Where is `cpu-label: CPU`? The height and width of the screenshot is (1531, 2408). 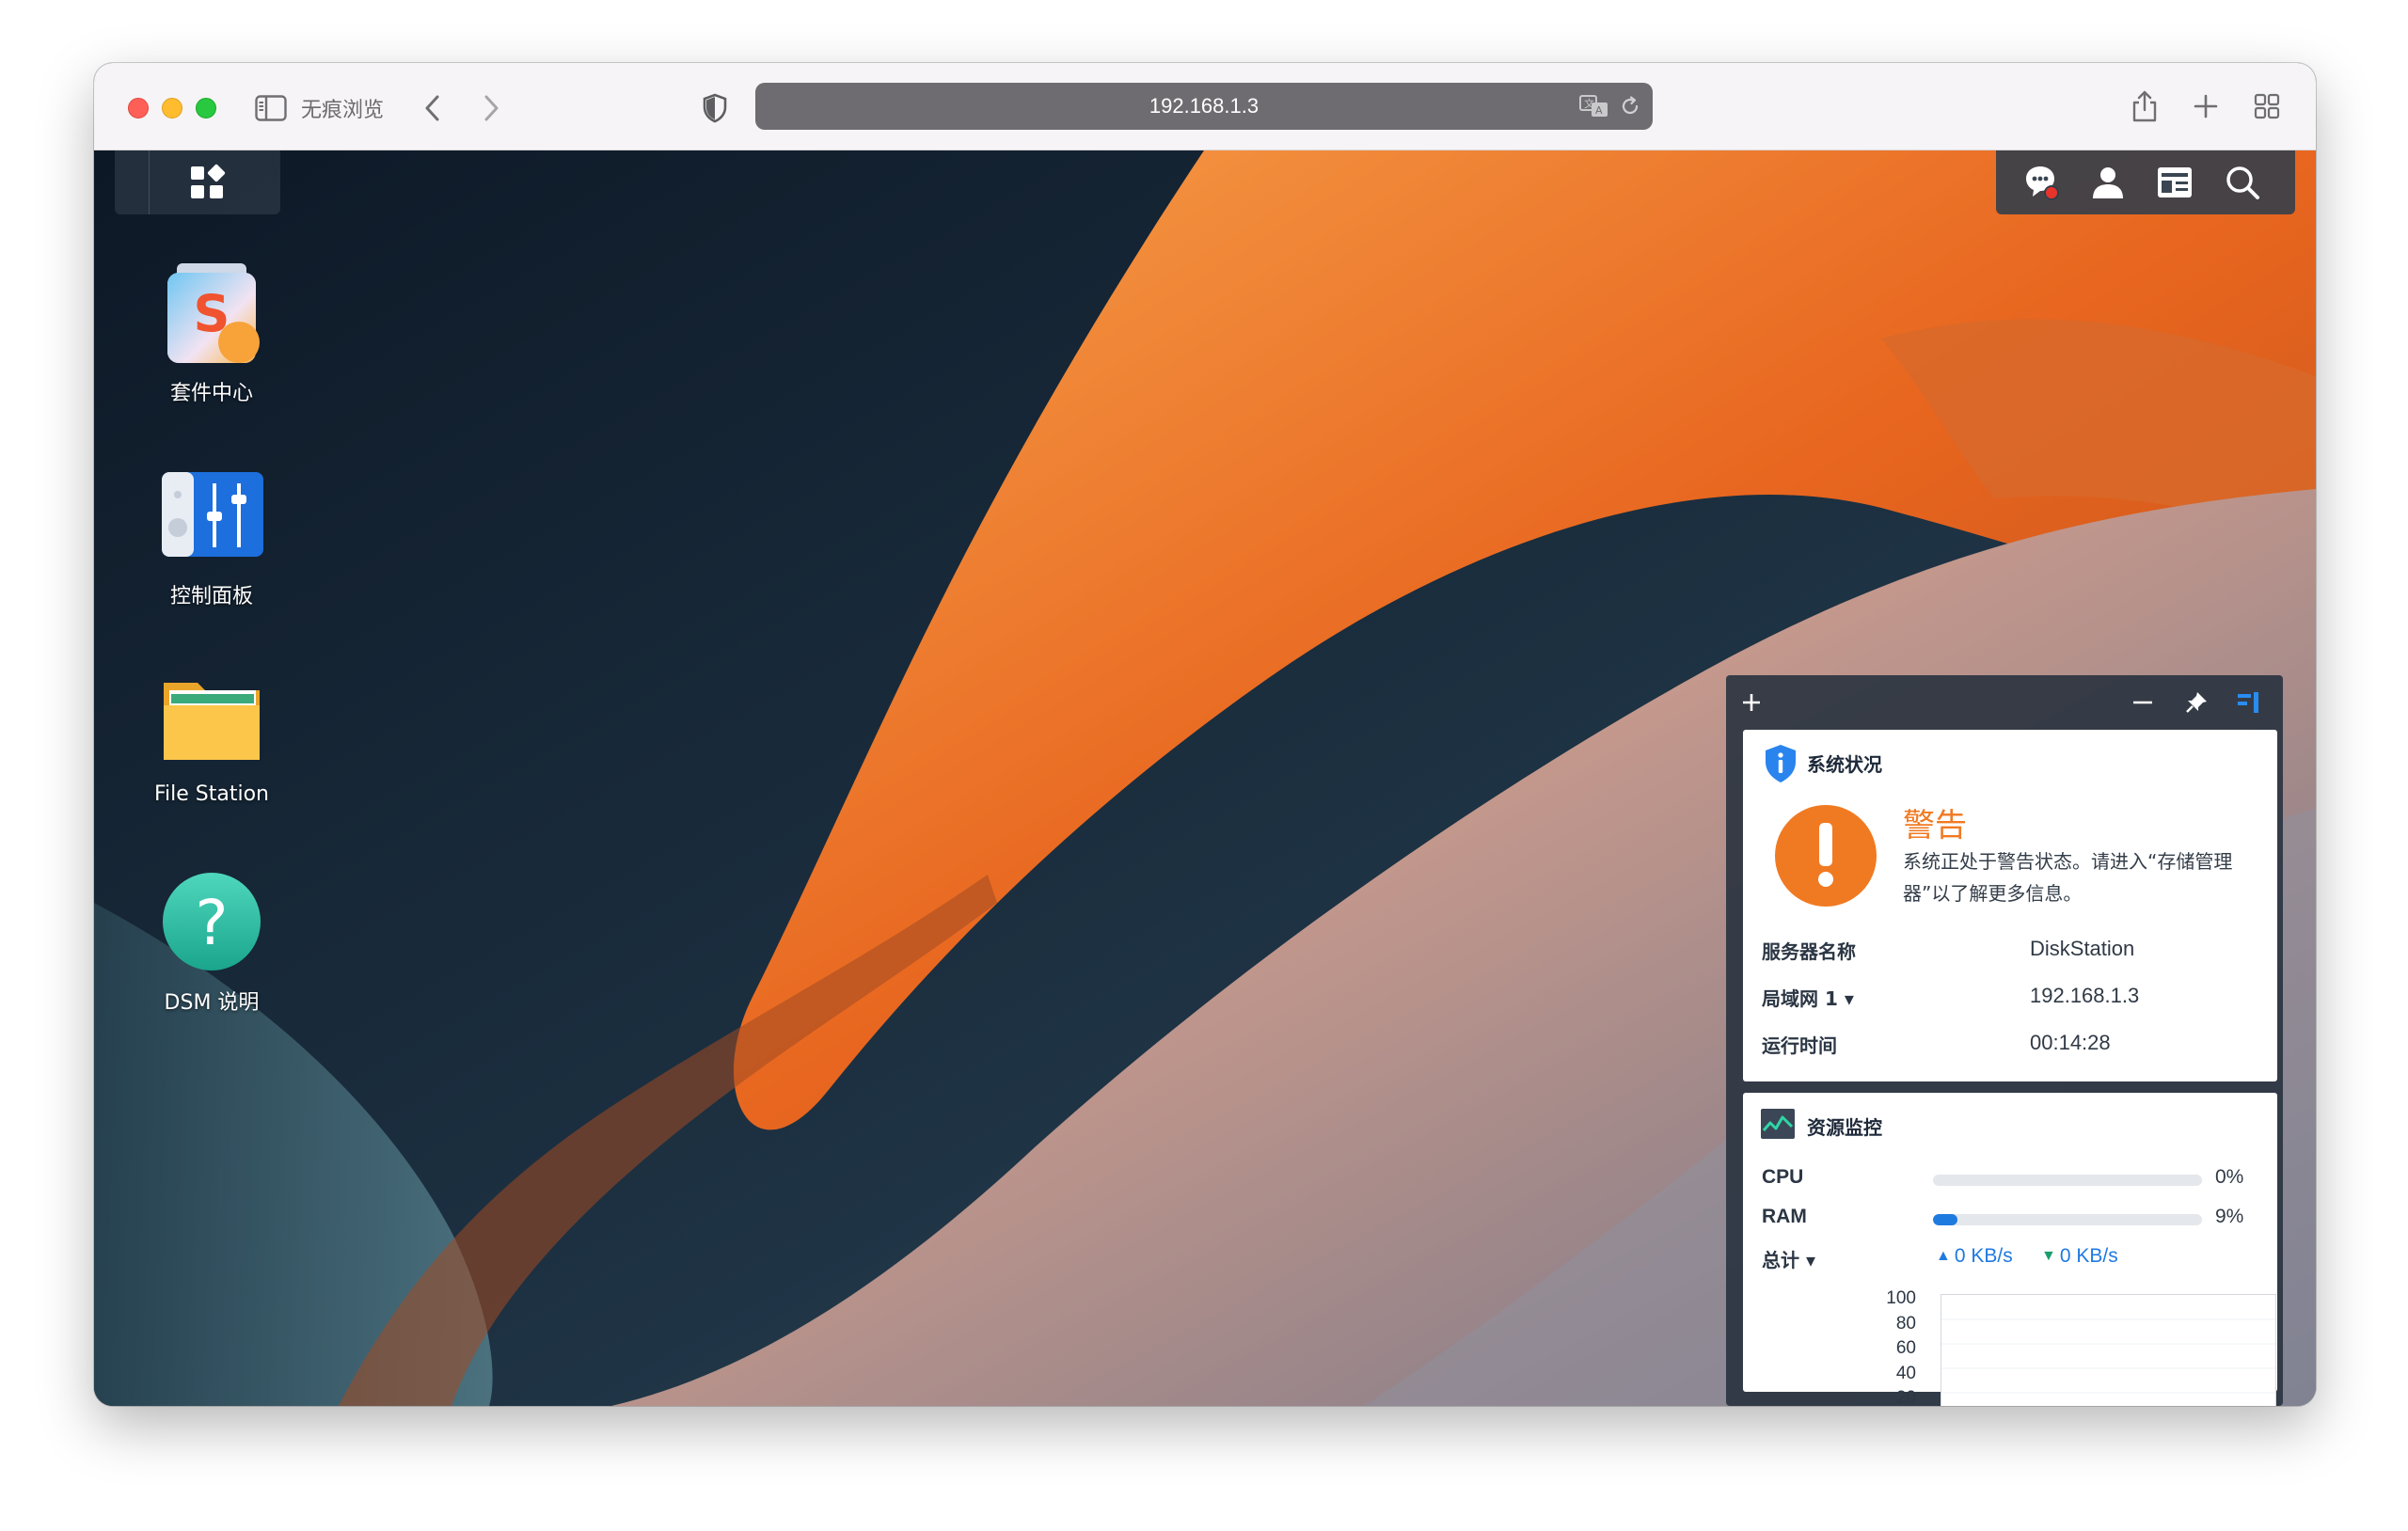 cpu-label: CPU is located at coordinates (1783, 1177).